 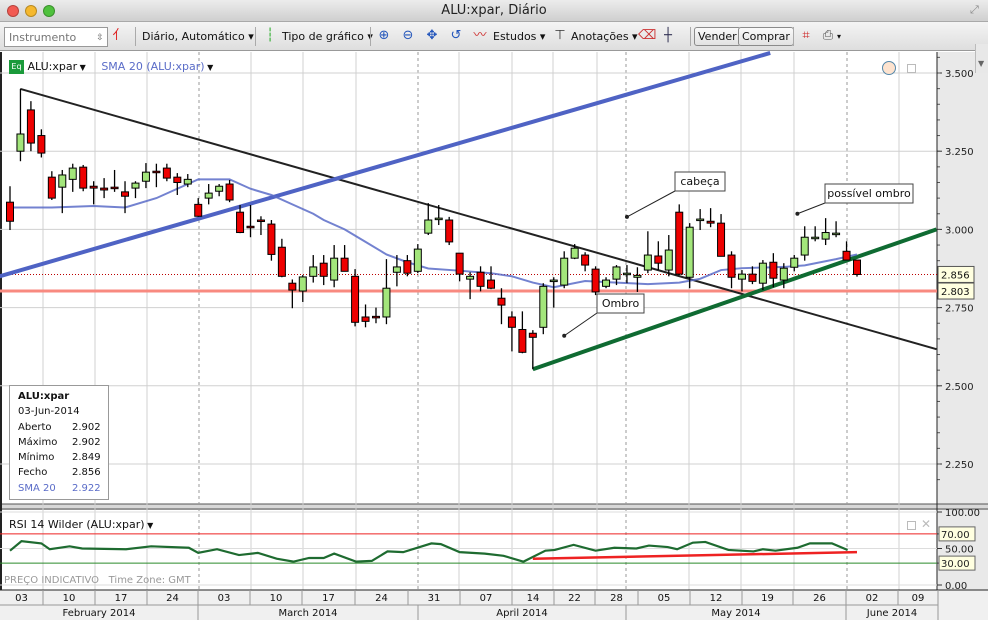 What do you see at coordinates (224, 598) in the screenshot?
I see `day-label: 03` at bounding box center [224, 598].